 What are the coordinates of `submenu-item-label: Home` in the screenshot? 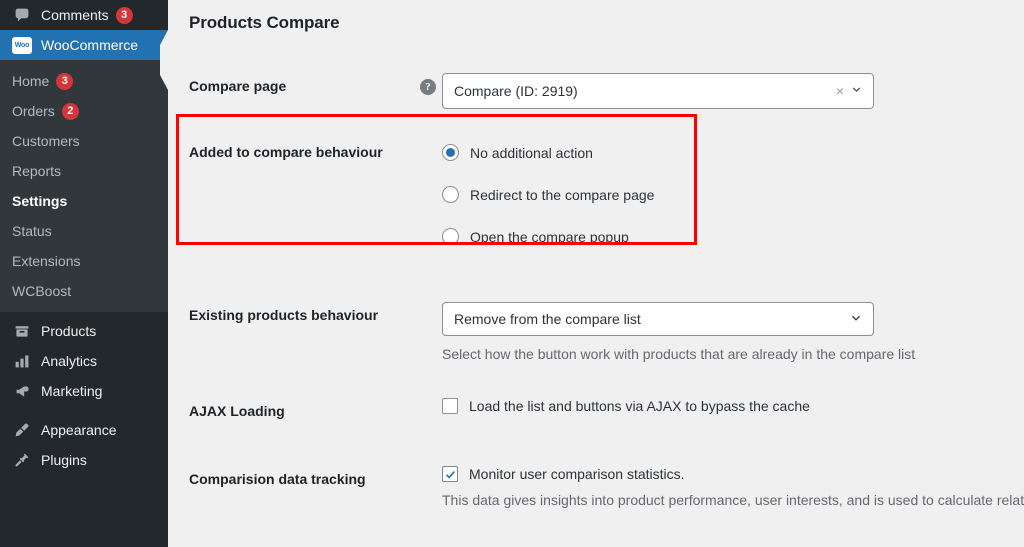 It's located at (31, 81).